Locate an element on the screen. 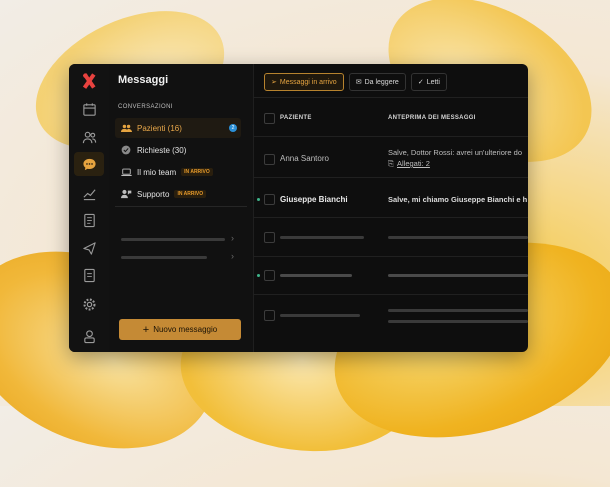 This screenshot has width=610, height=487. section-heading: CONVERSAZIONI is located at coordinates (145, 107).